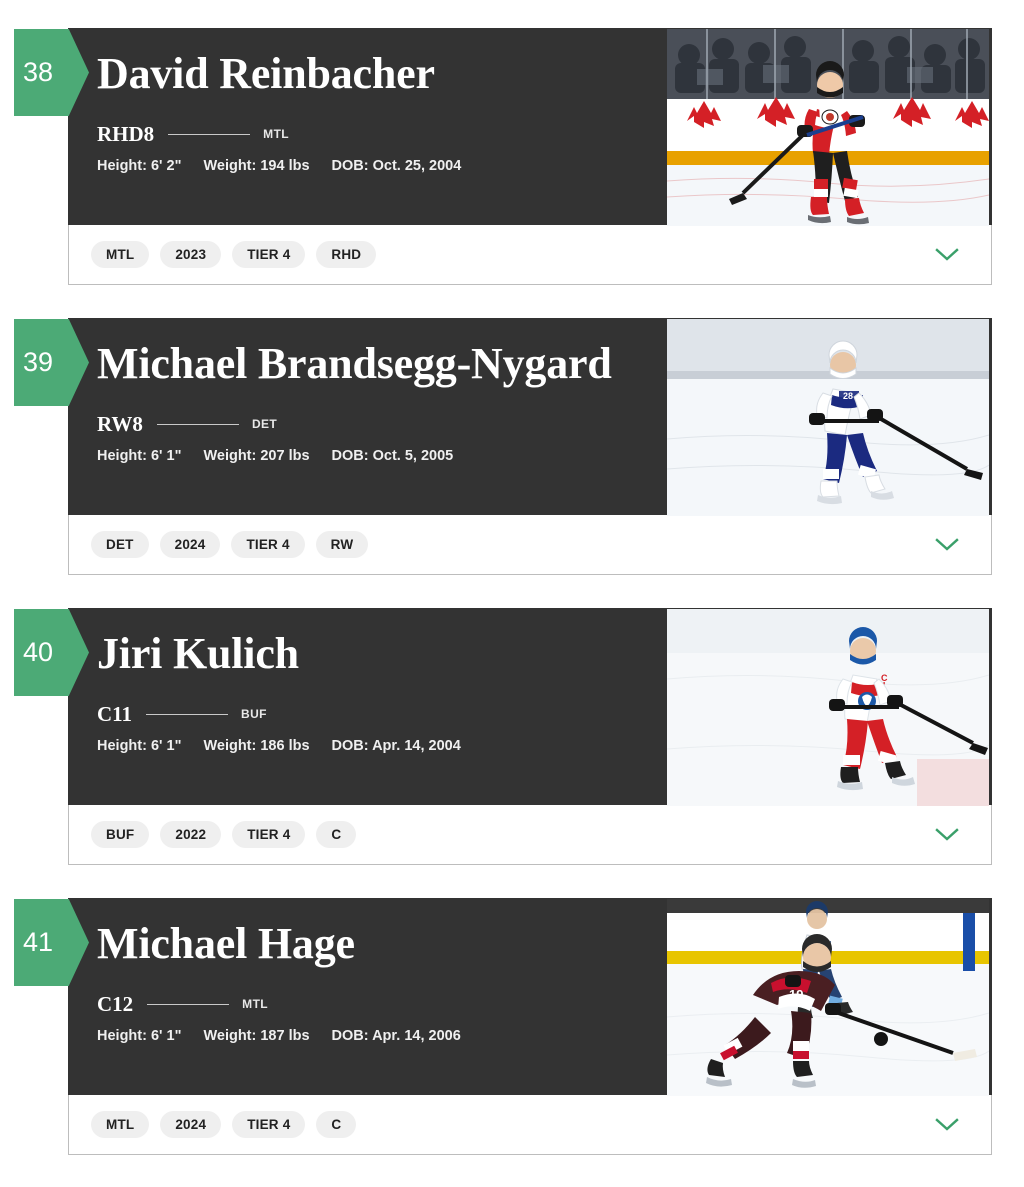 Image resolution: width=1024 pixels, height=1187 pixels. Describe the element at coordinates (191, 834) in the screenshot. I see `chip-draft-year: 2022` at that location.